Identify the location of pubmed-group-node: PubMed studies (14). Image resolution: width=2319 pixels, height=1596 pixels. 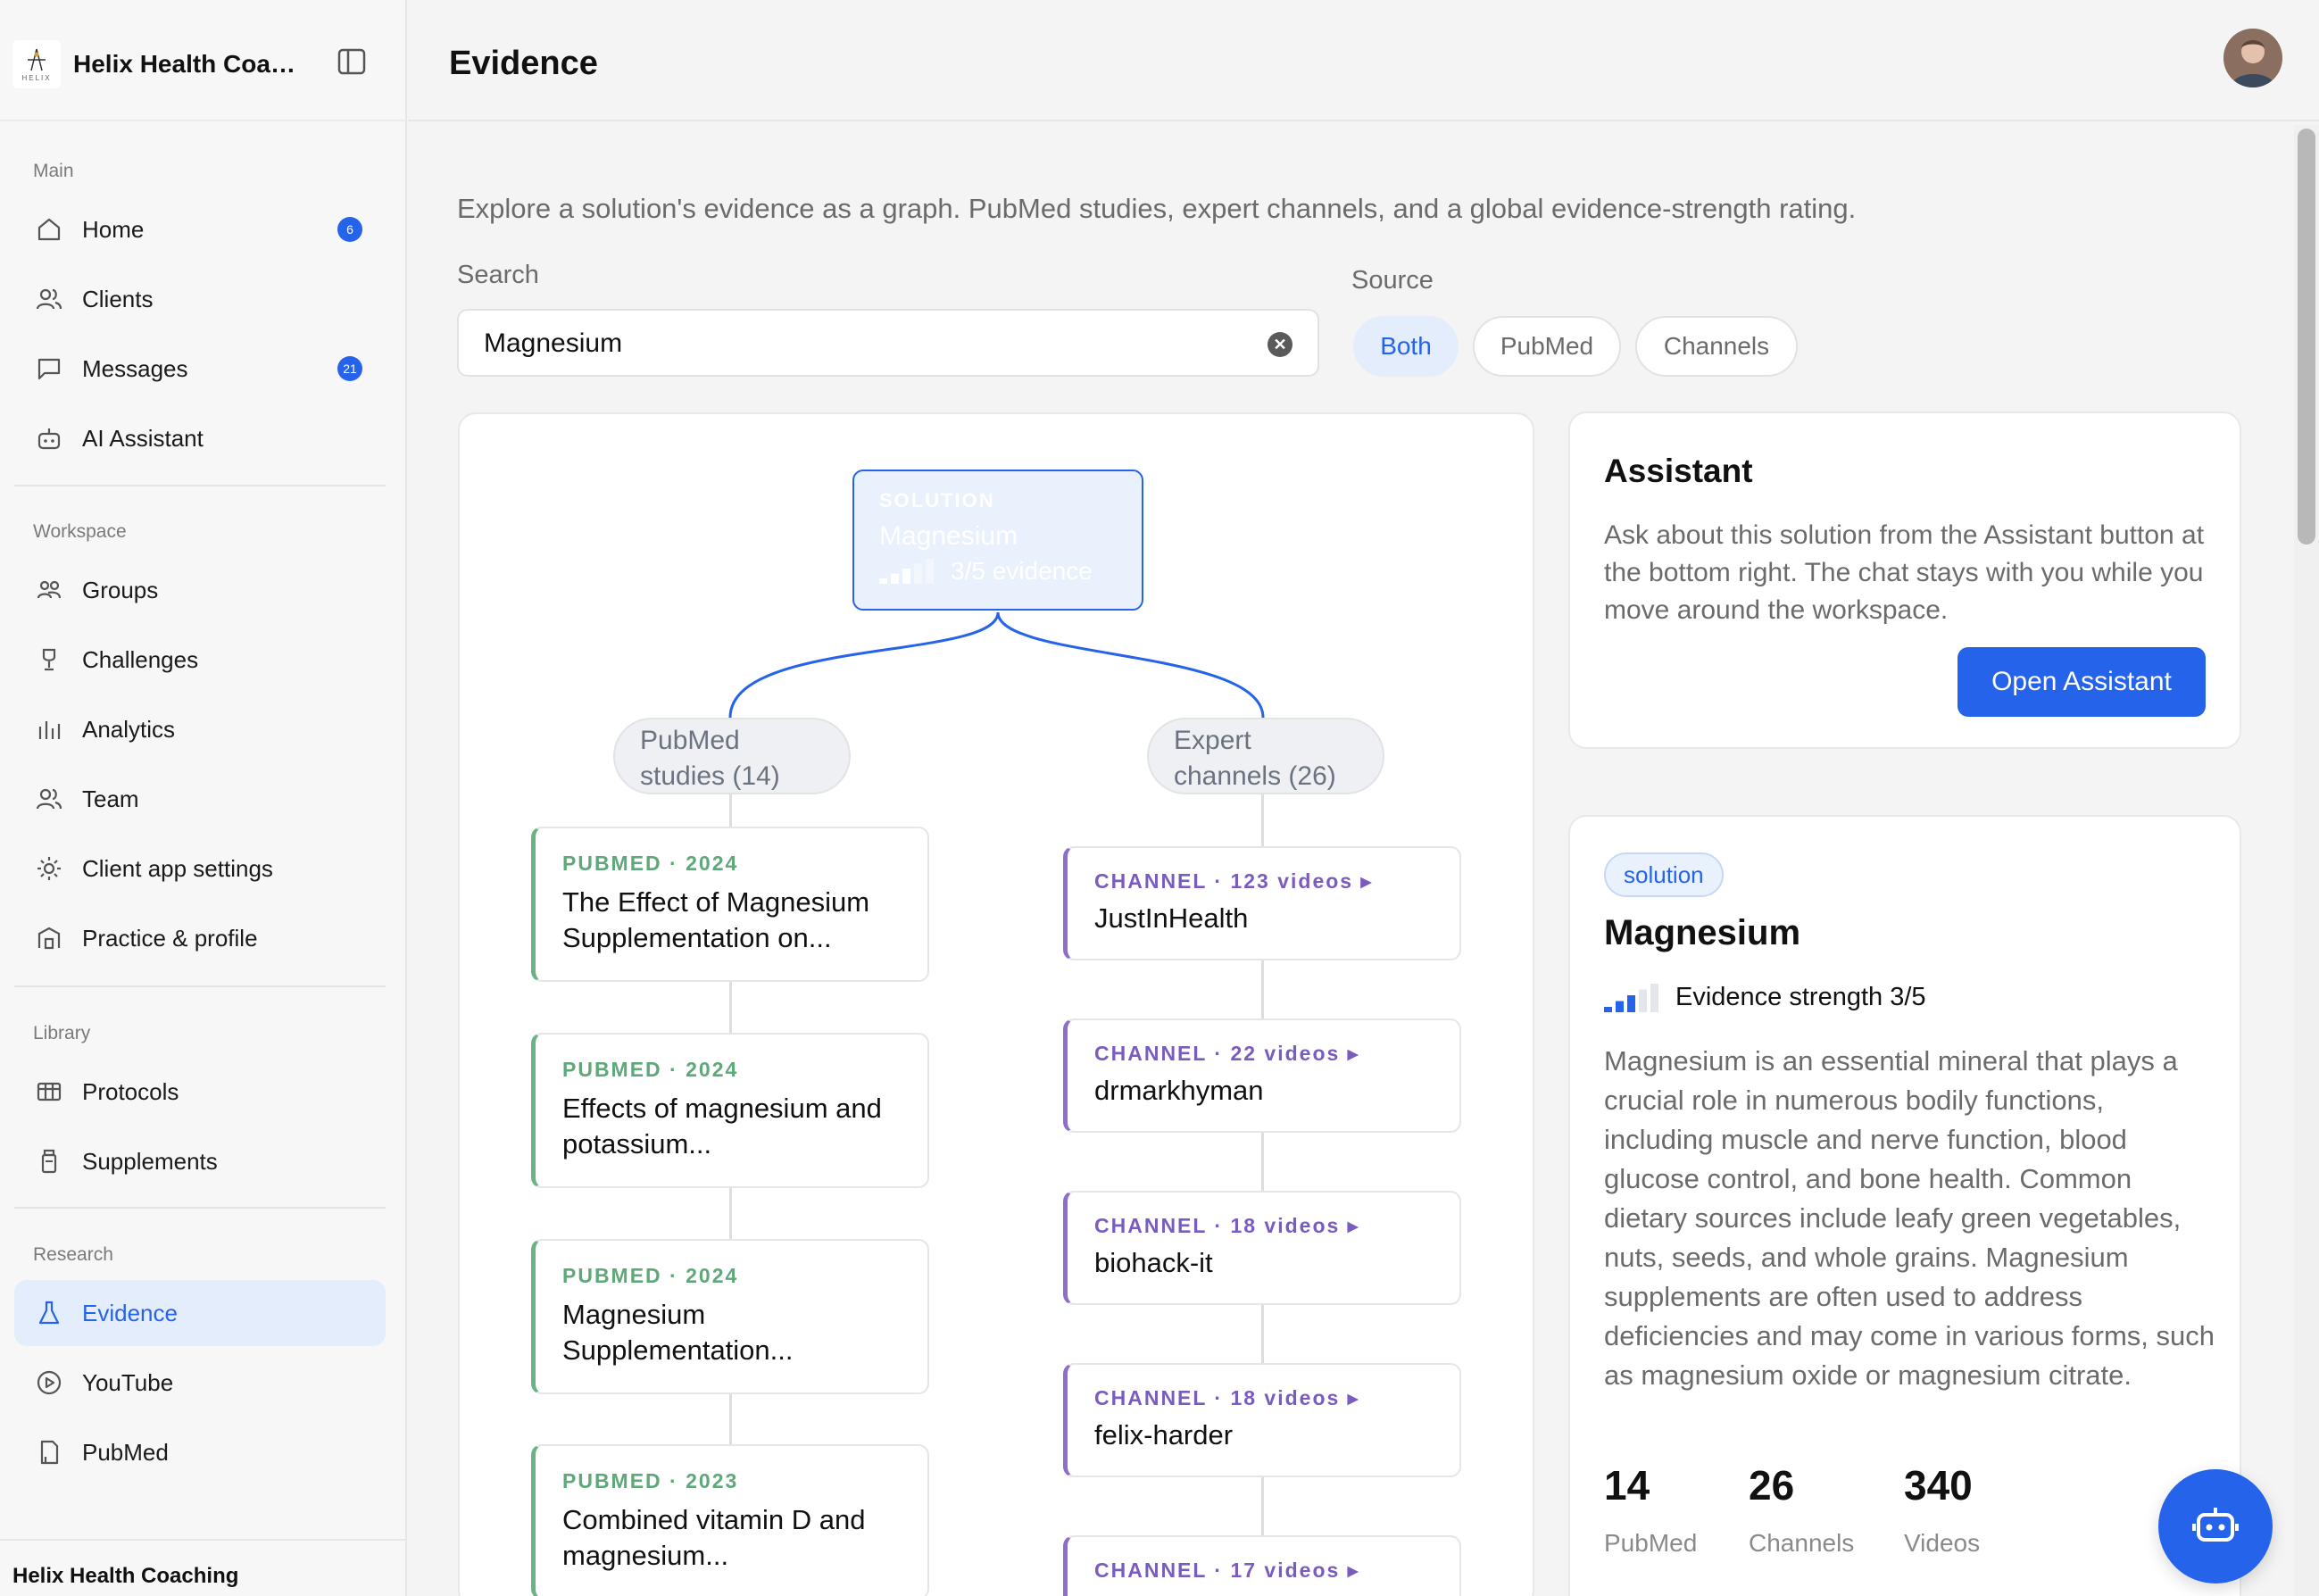
(732, 756).